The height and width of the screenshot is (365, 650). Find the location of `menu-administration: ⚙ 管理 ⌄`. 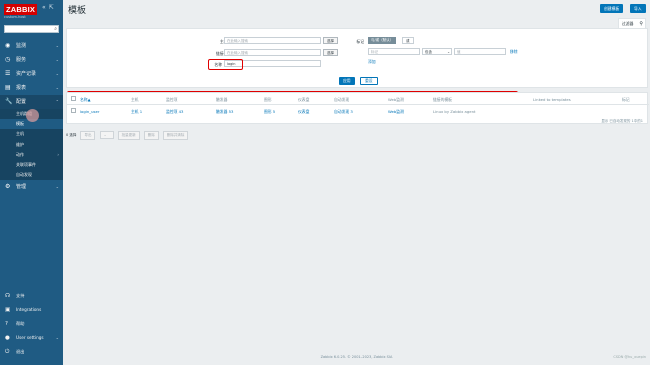

menu-administration: ⚙ 管理 ⌄ is located at coordinates (31, 187).